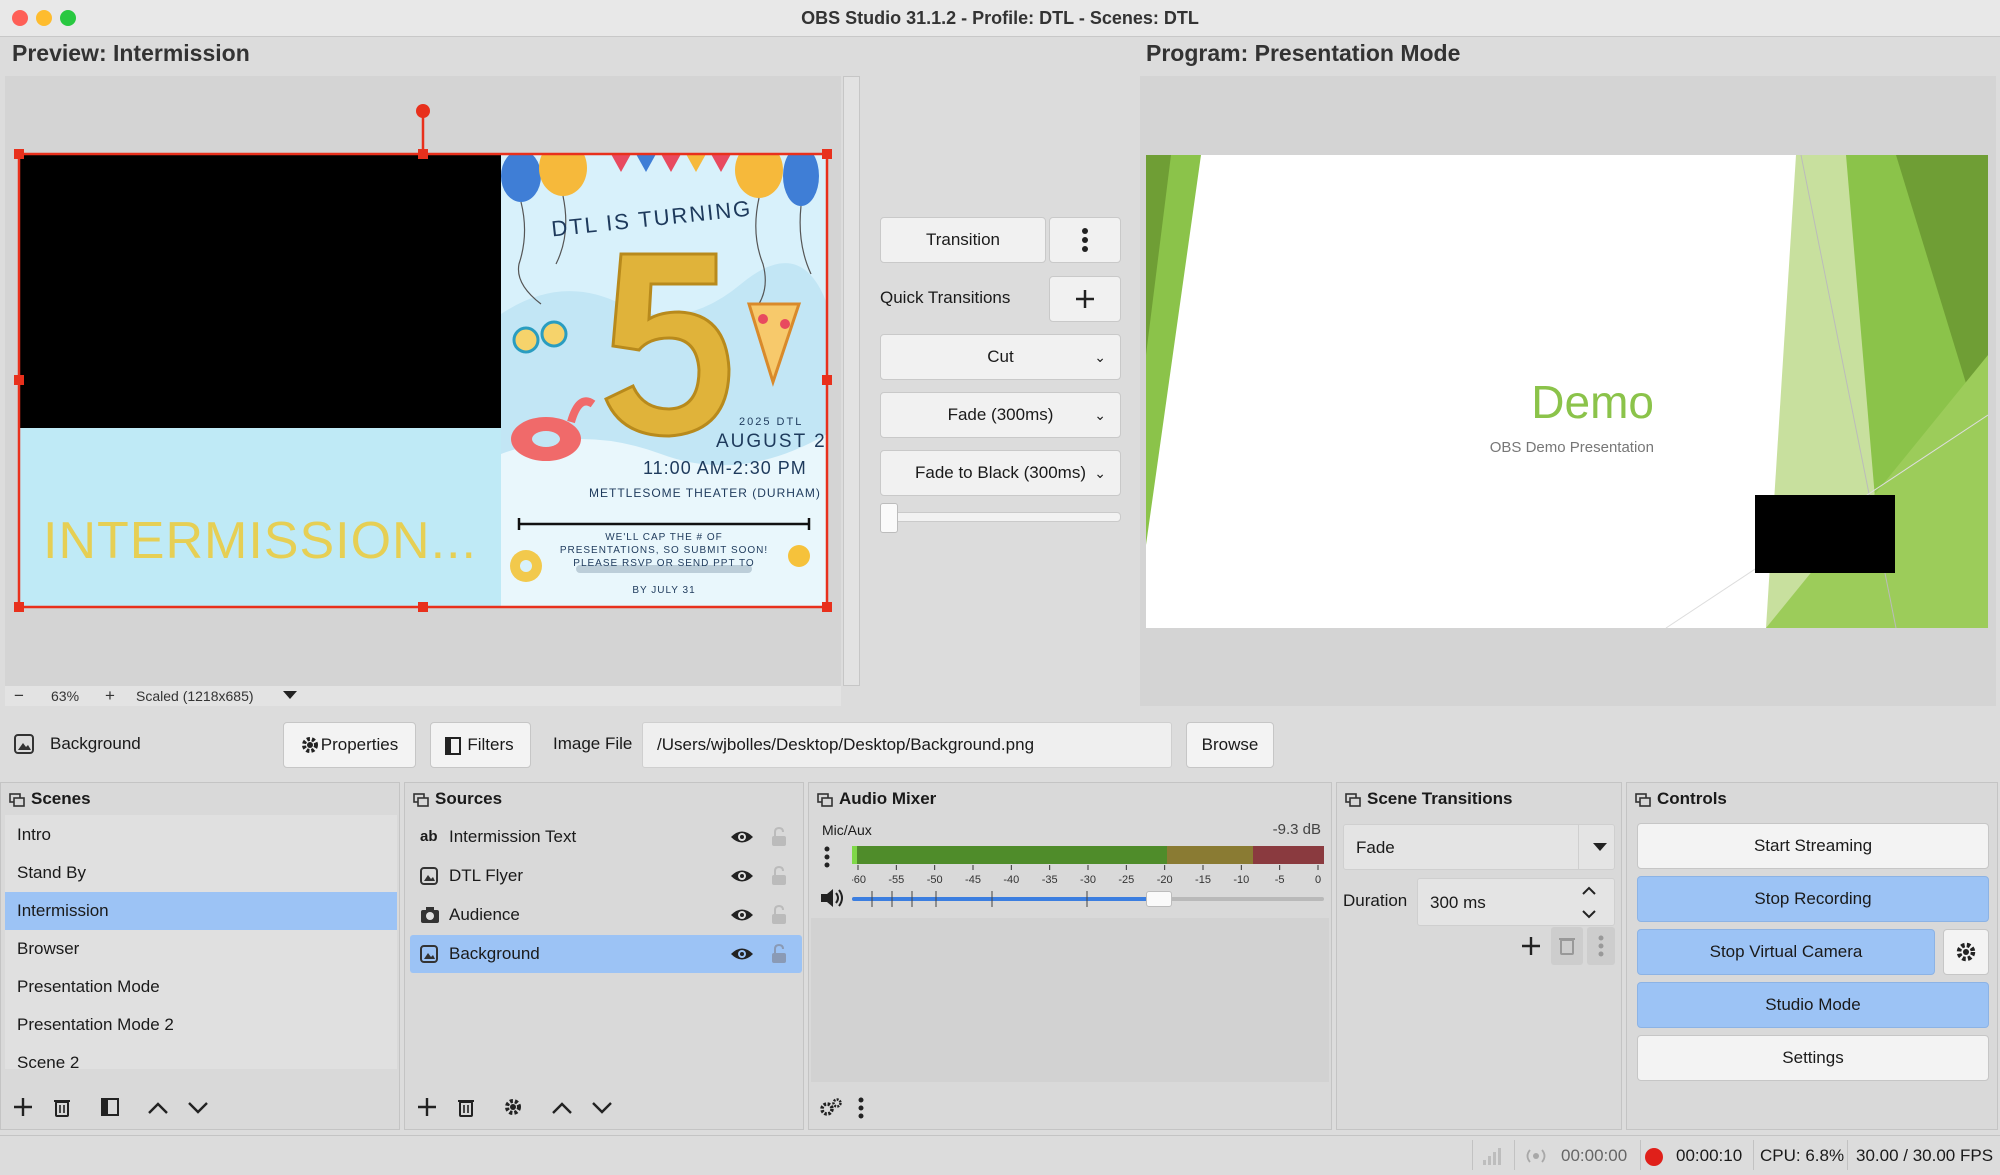  I want to click on remove-source-button, so click(466, 1107).